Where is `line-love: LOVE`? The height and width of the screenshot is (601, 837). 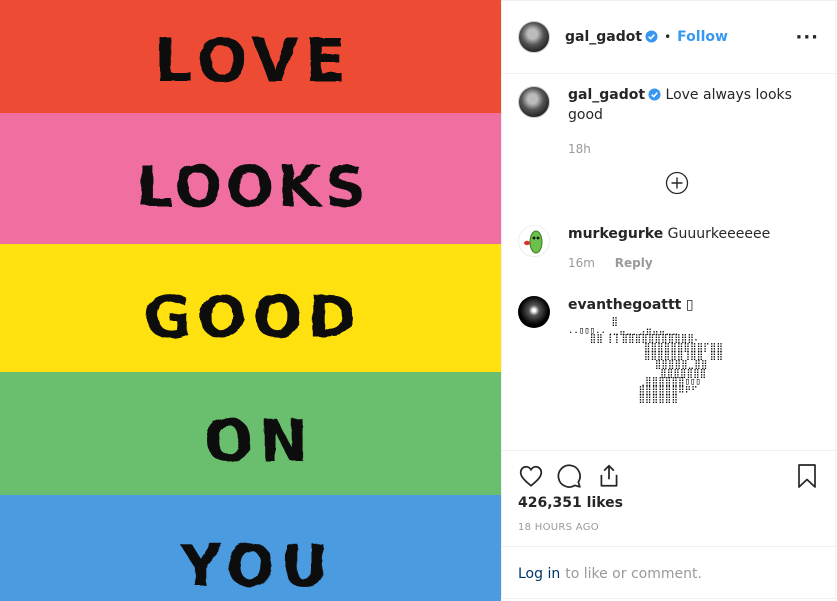
line-love: LOVE is located at coordinates (252, 60).